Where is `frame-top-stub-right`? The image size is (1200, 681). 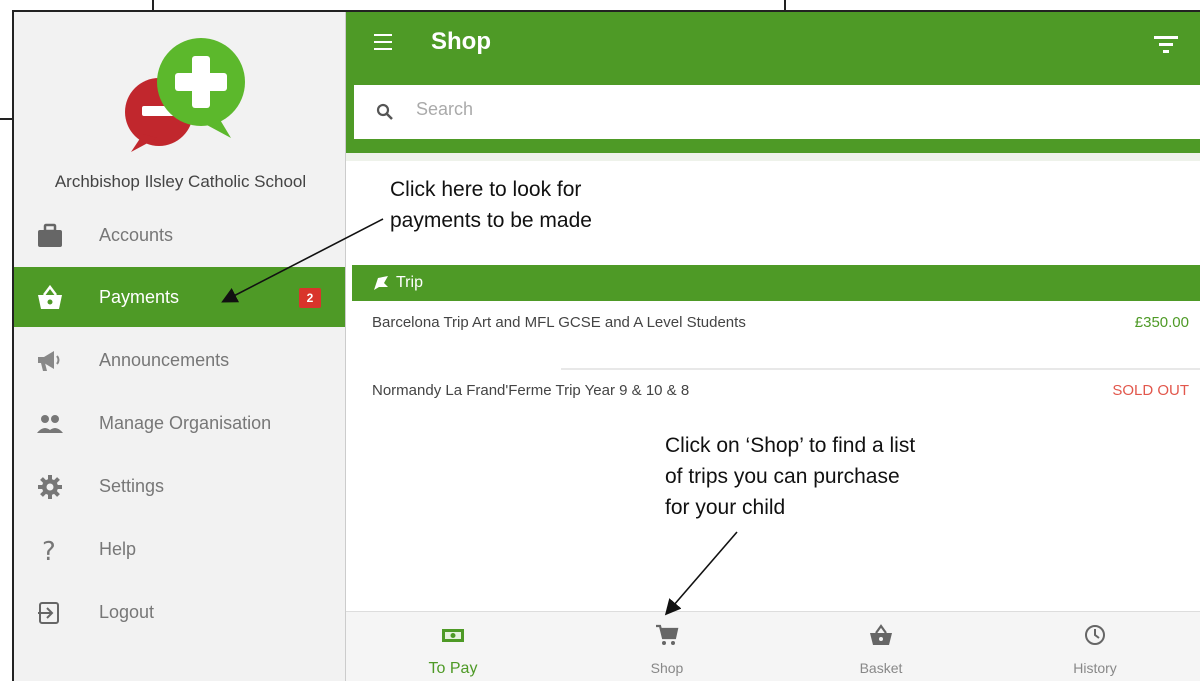 frame-top-stub-right is located at coordinates (785, 5).